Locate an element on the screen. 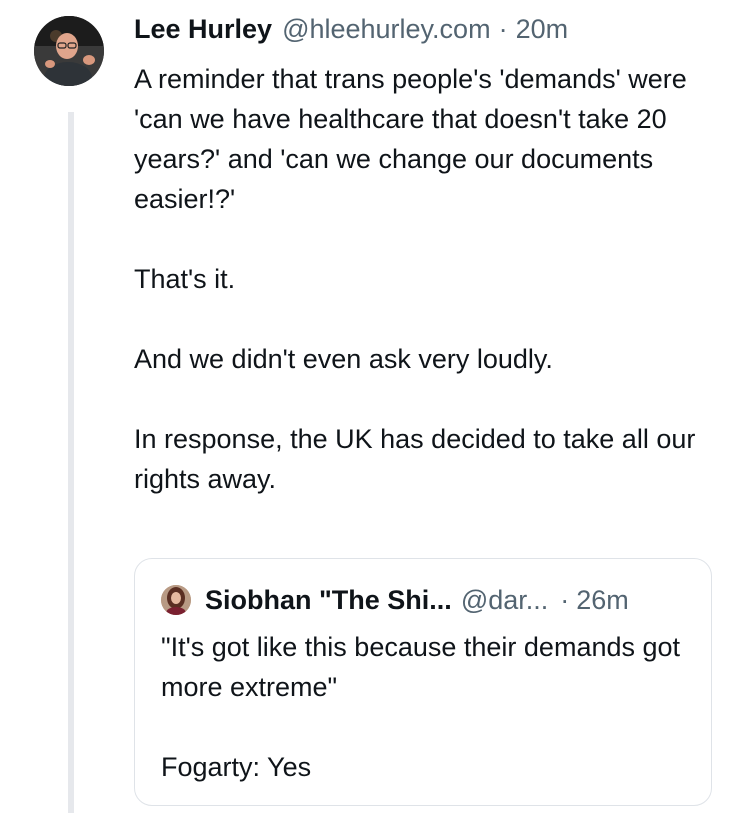 This screenshot has height=813, width=741. quoted-author-avatar is located at coordinates (176, 600).